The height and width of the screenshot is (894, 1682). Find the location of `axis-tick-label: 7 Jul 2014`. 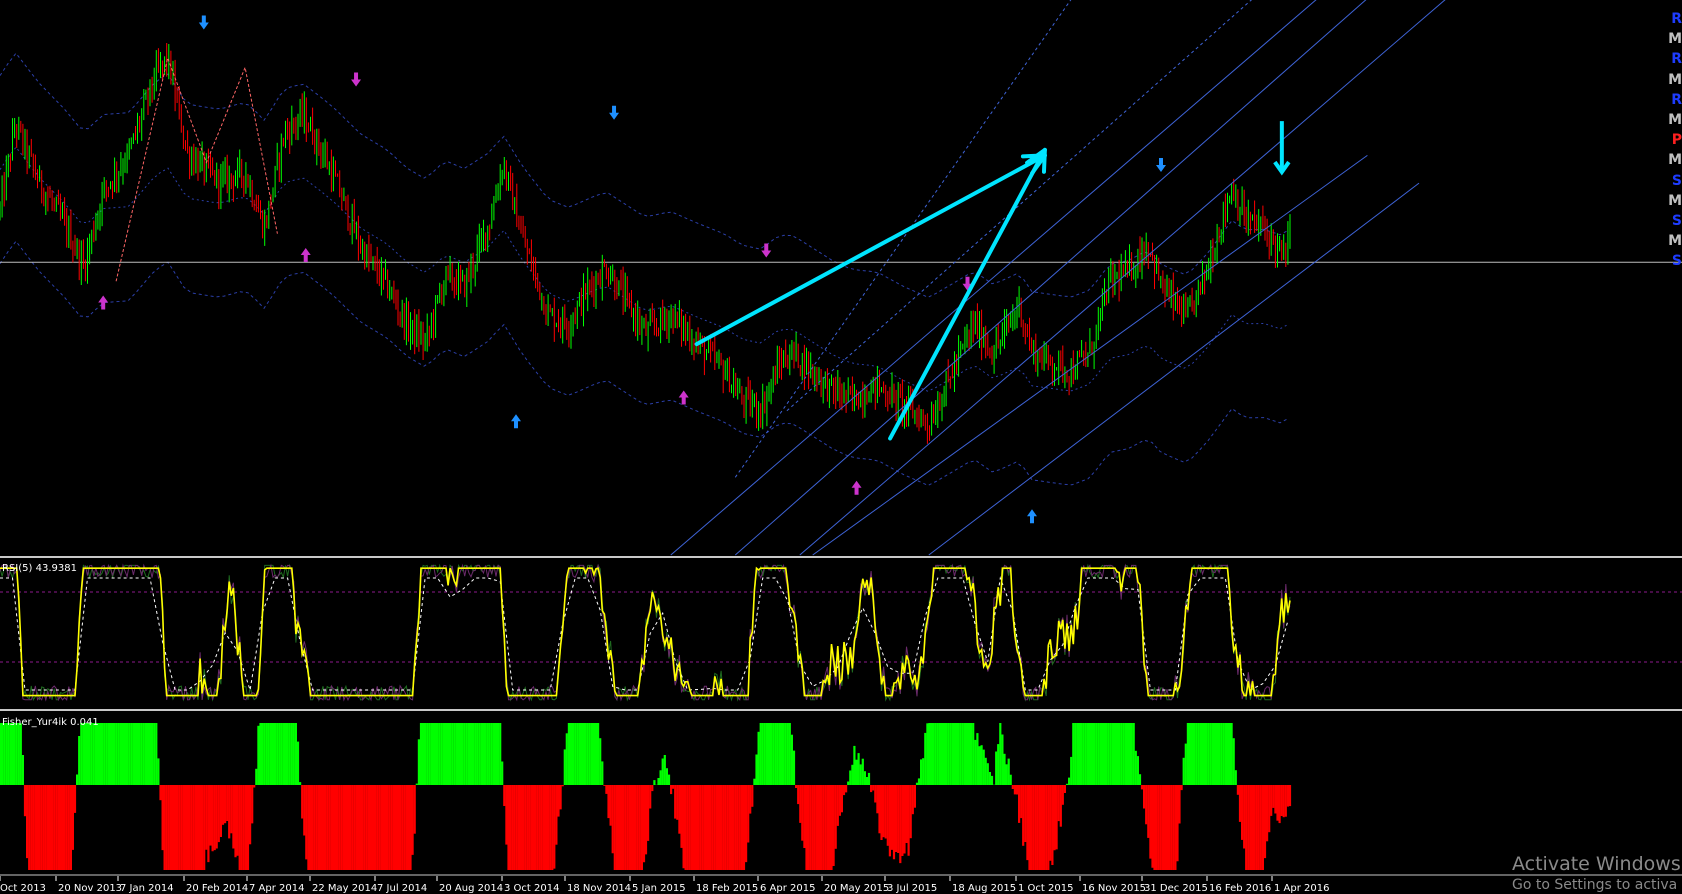

axis-tick-label: 7 Jul 2014 is located at coordinates (402, 888).